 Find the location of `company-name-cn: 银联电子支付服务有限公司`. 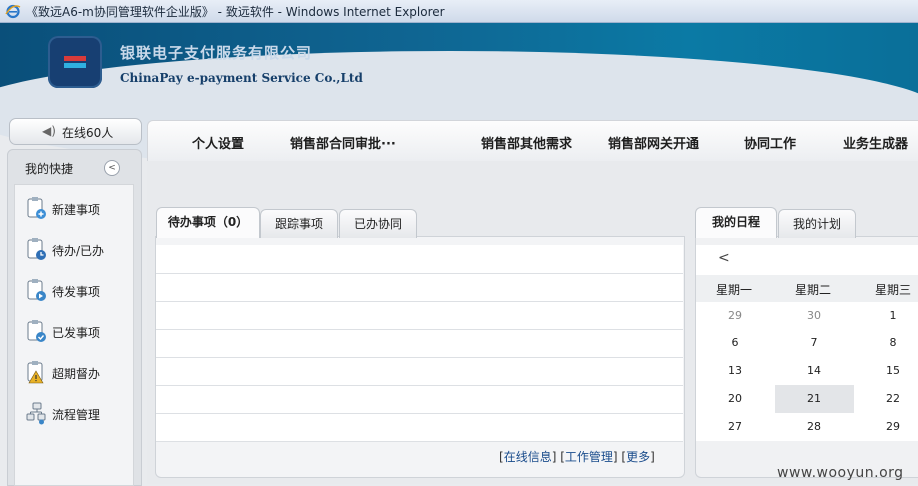

company-name-cn: 银联电子支付服务有限公司 is located at coordinates (216, 53).